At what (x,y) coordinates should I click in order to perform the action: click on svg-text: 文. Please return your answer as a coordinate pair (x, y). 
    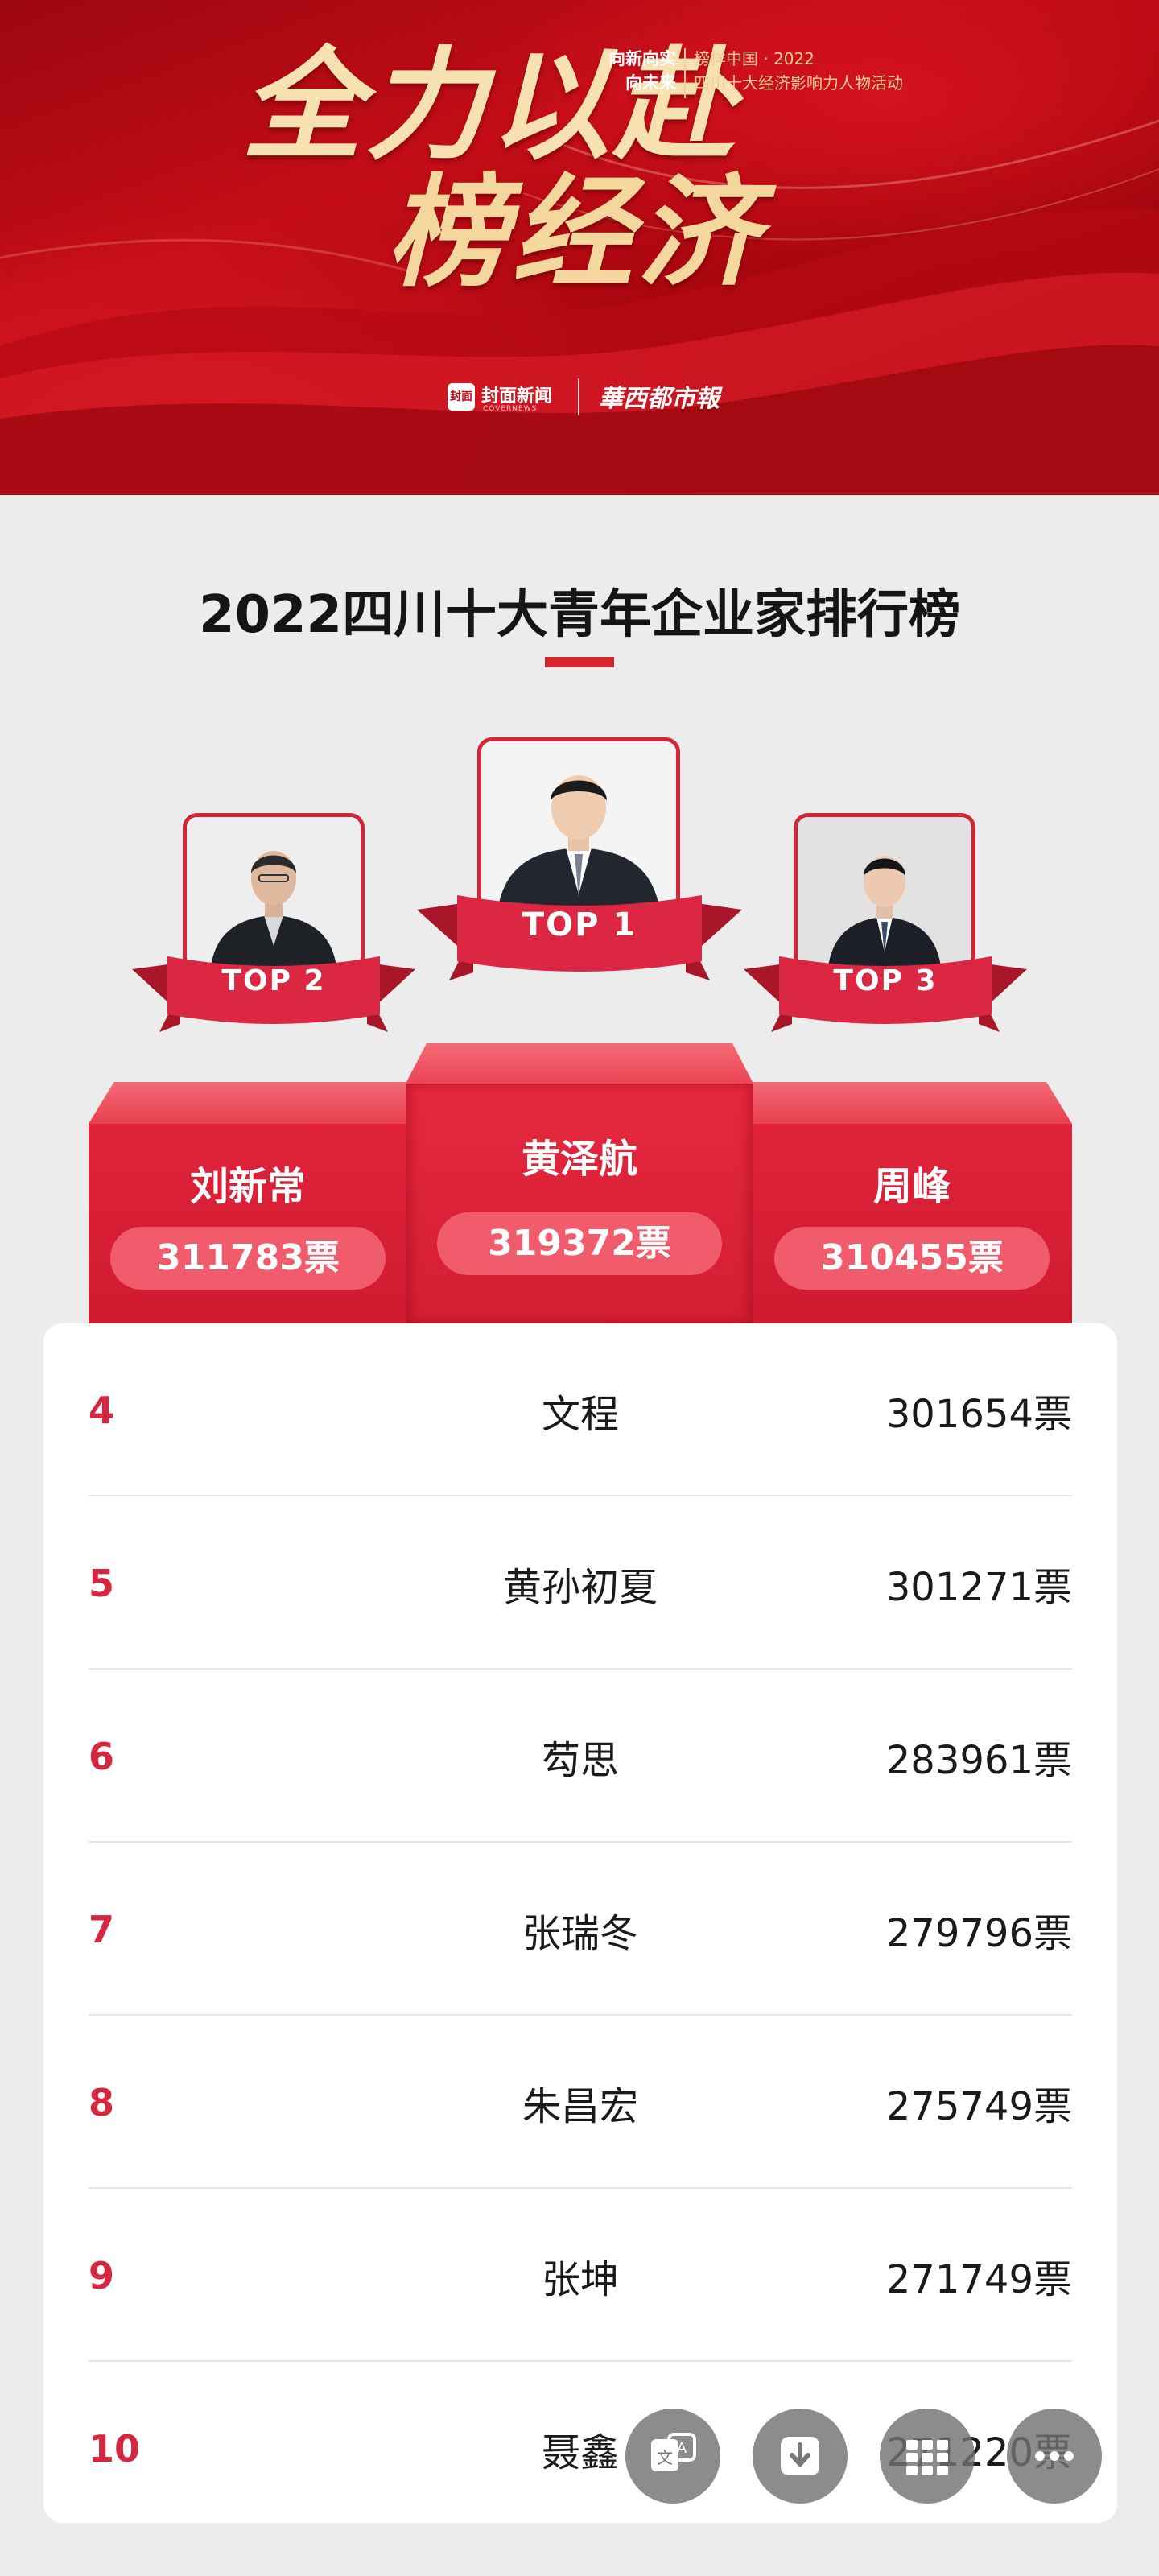
    Looking at the image, I should click on (665, 2457).